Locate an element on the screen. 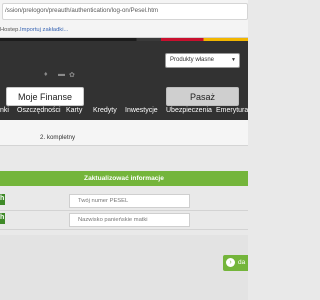  progress-steps: 2. kompletny is located at coordinates (124, 133).